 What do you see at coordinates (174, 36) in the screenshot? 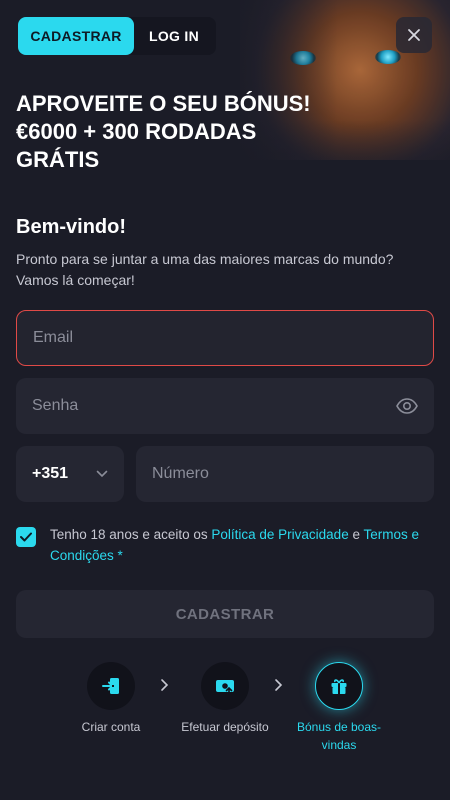
I see `tab-login: LOG IN` at bounding box center [174, 36].